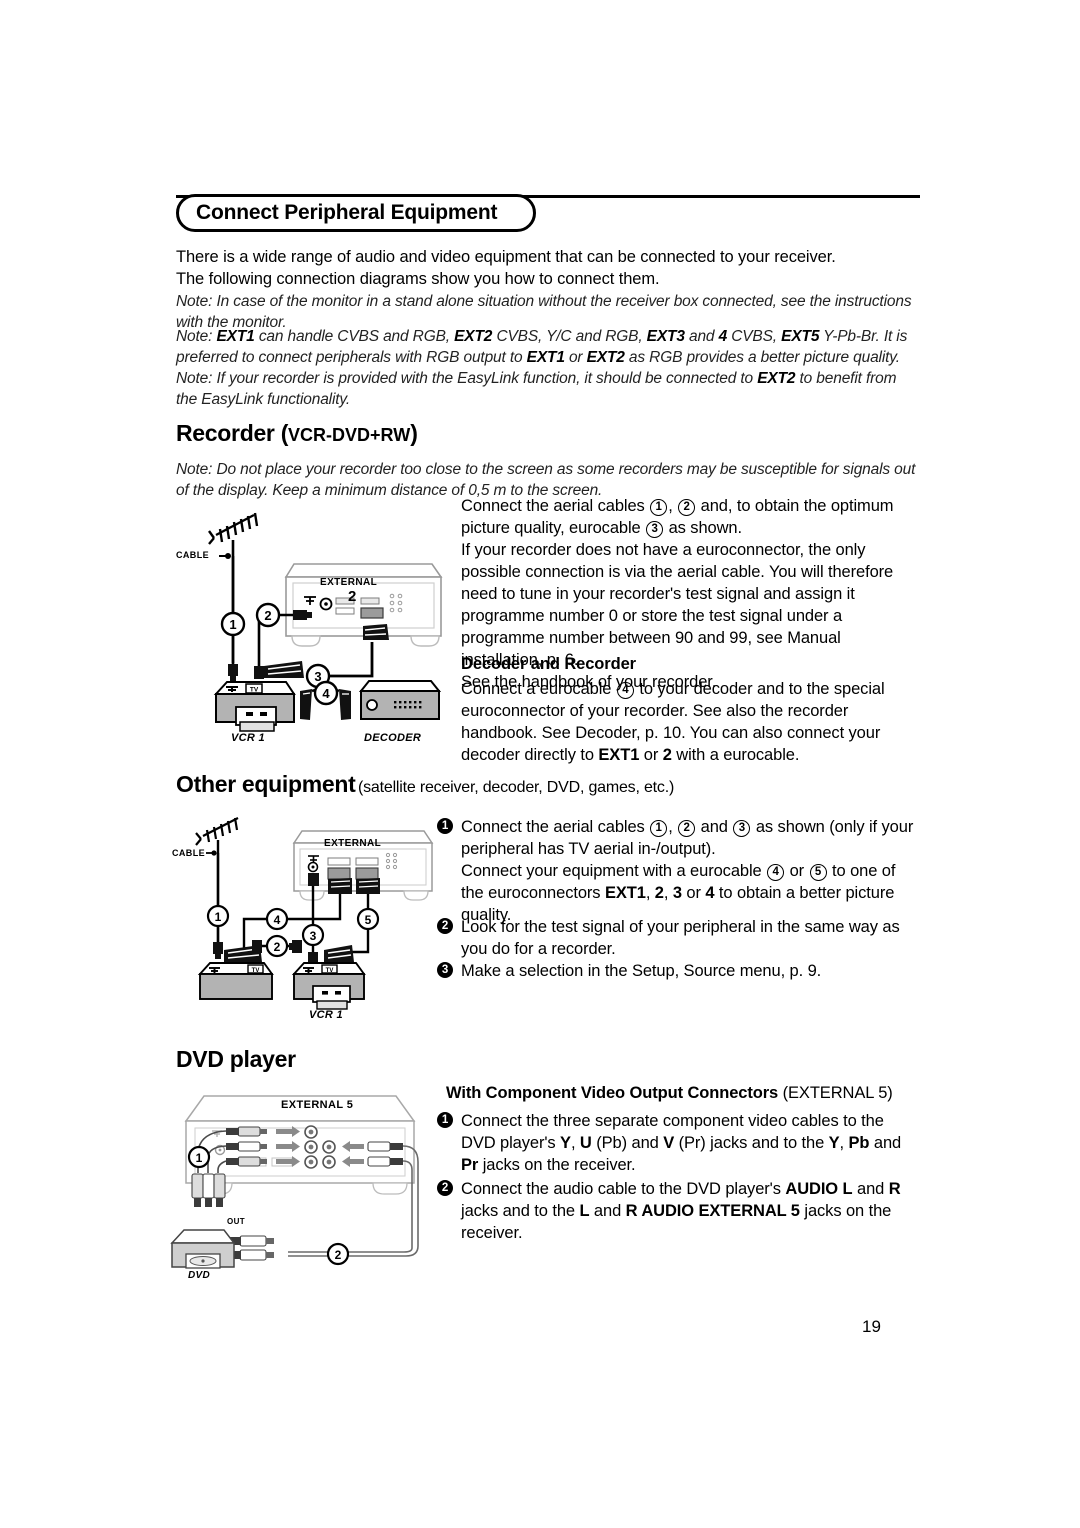 This screenshot has width=1080, height=1528. I want to click on plug-2-left-icon, so click(257, 946).